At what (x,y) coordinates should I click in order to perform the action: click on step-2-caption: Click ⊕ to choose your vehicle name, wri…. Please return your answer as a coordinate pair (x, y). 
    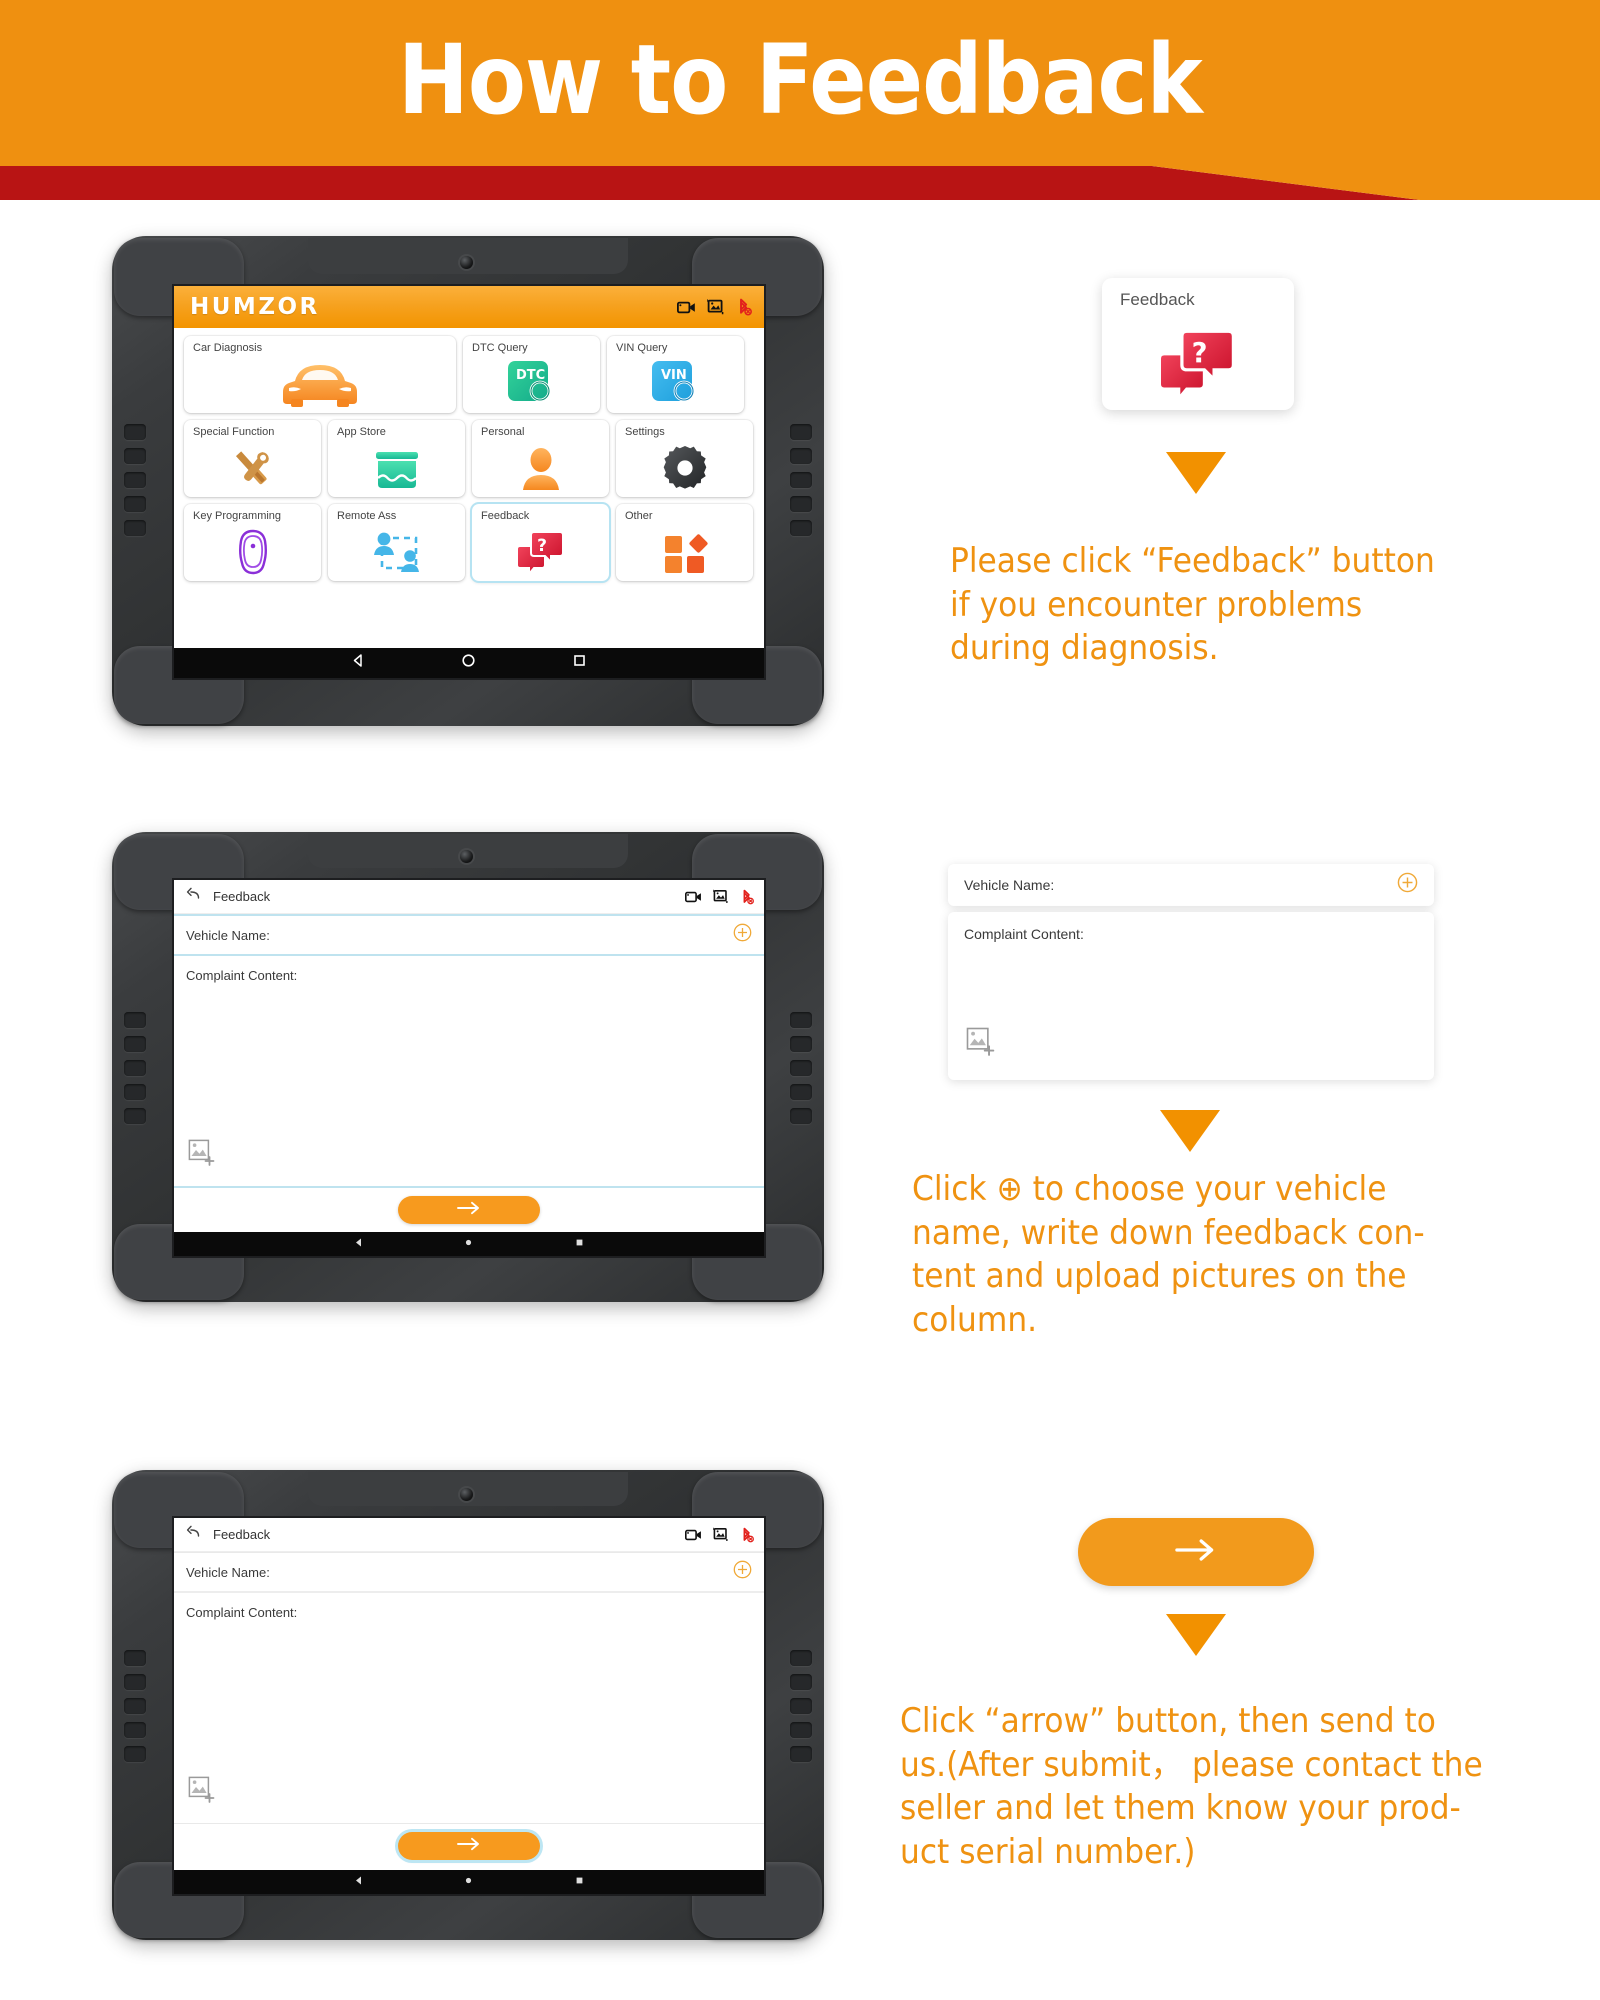
    Looking at the image, I should click on (1168, 1254).